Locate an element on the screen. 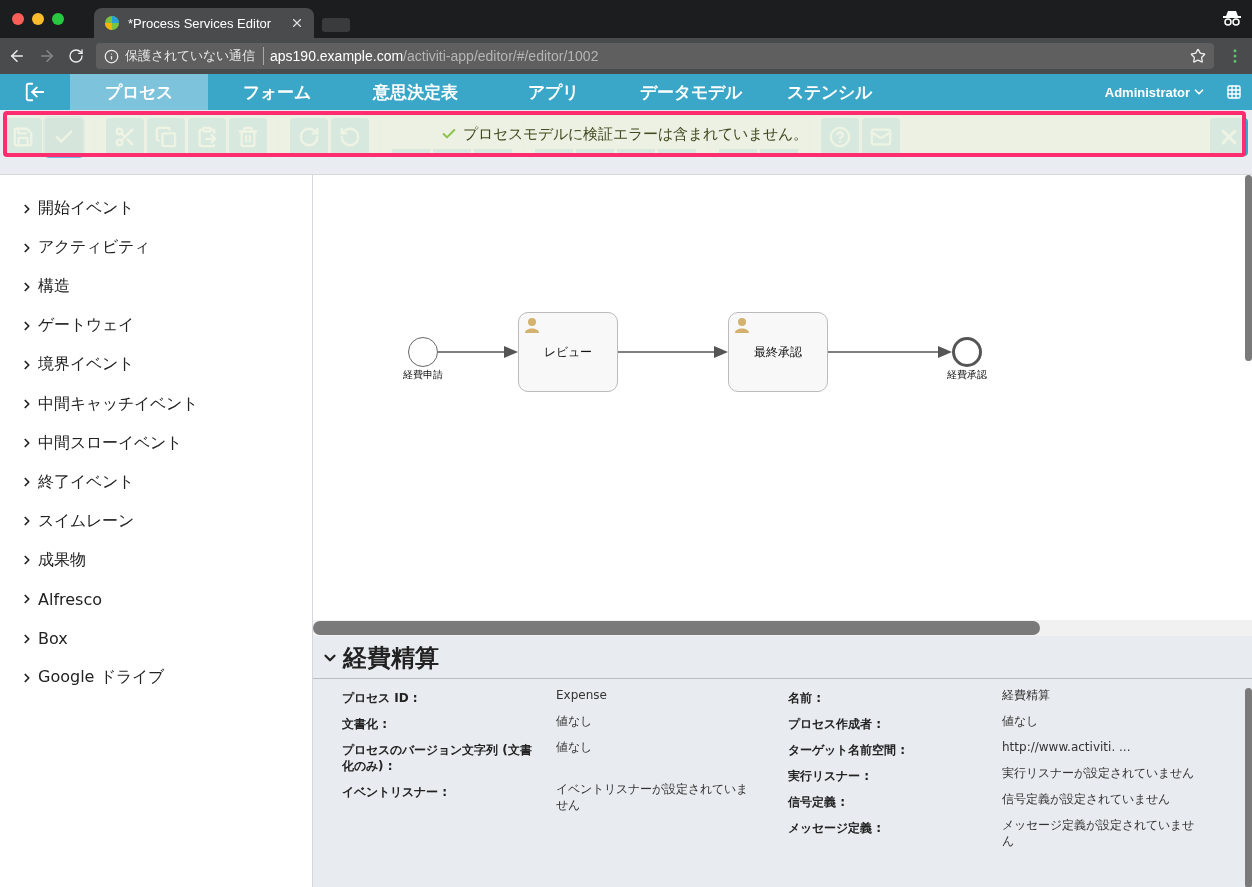 The height and width of the screenshot is (887, 1252). property-value: 実行リスナーが設定されていません is located at coordinates (1101, 774).